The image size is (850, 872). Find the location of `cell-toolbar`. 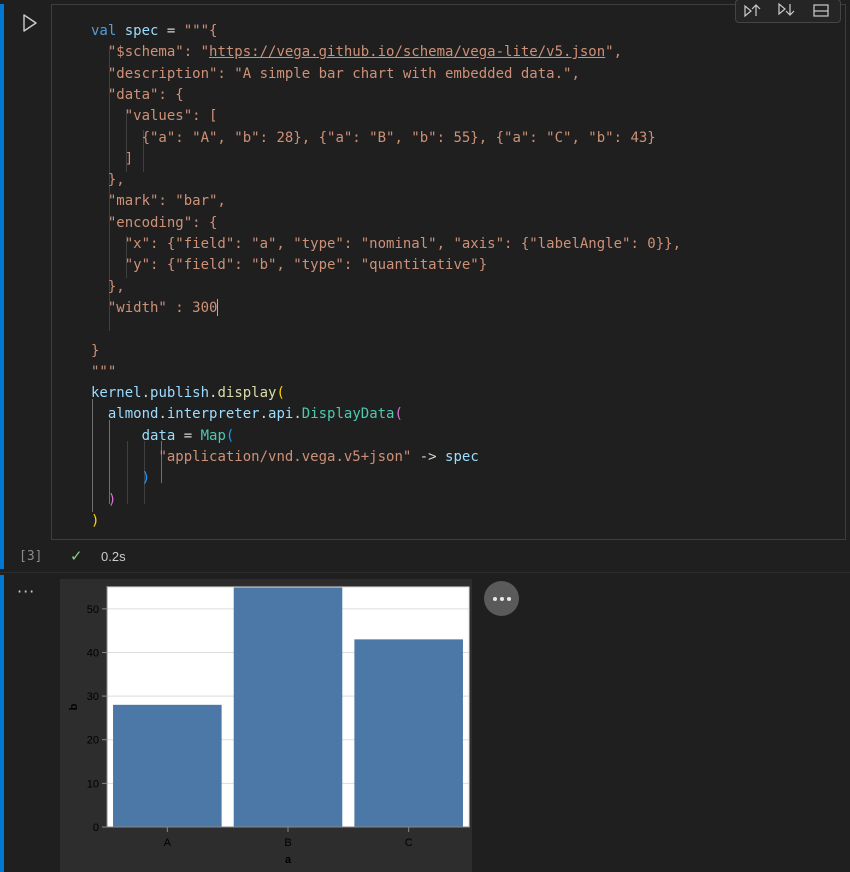

cell-toolbar is located at coordinates (788, 11).